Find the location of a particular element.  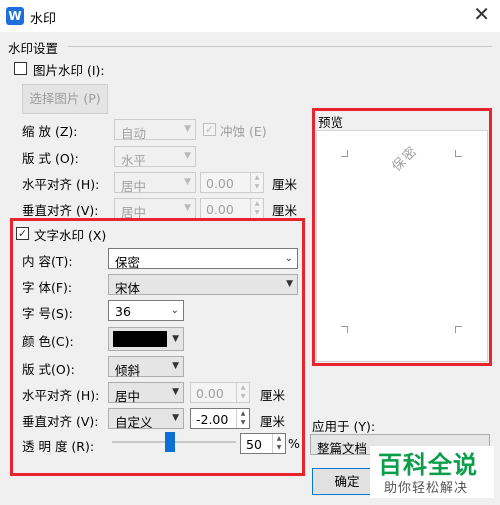

transparency-value: 50 is located at coordinates (254, 444).